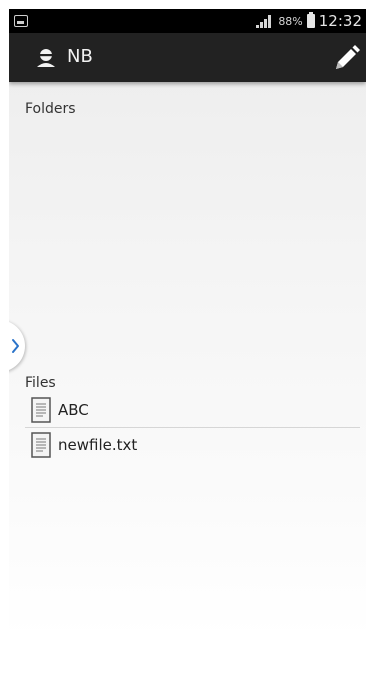 This screenshot has height=675, width=366. I want to click on file-list: ABC newfile.txt, so click(192, 427).